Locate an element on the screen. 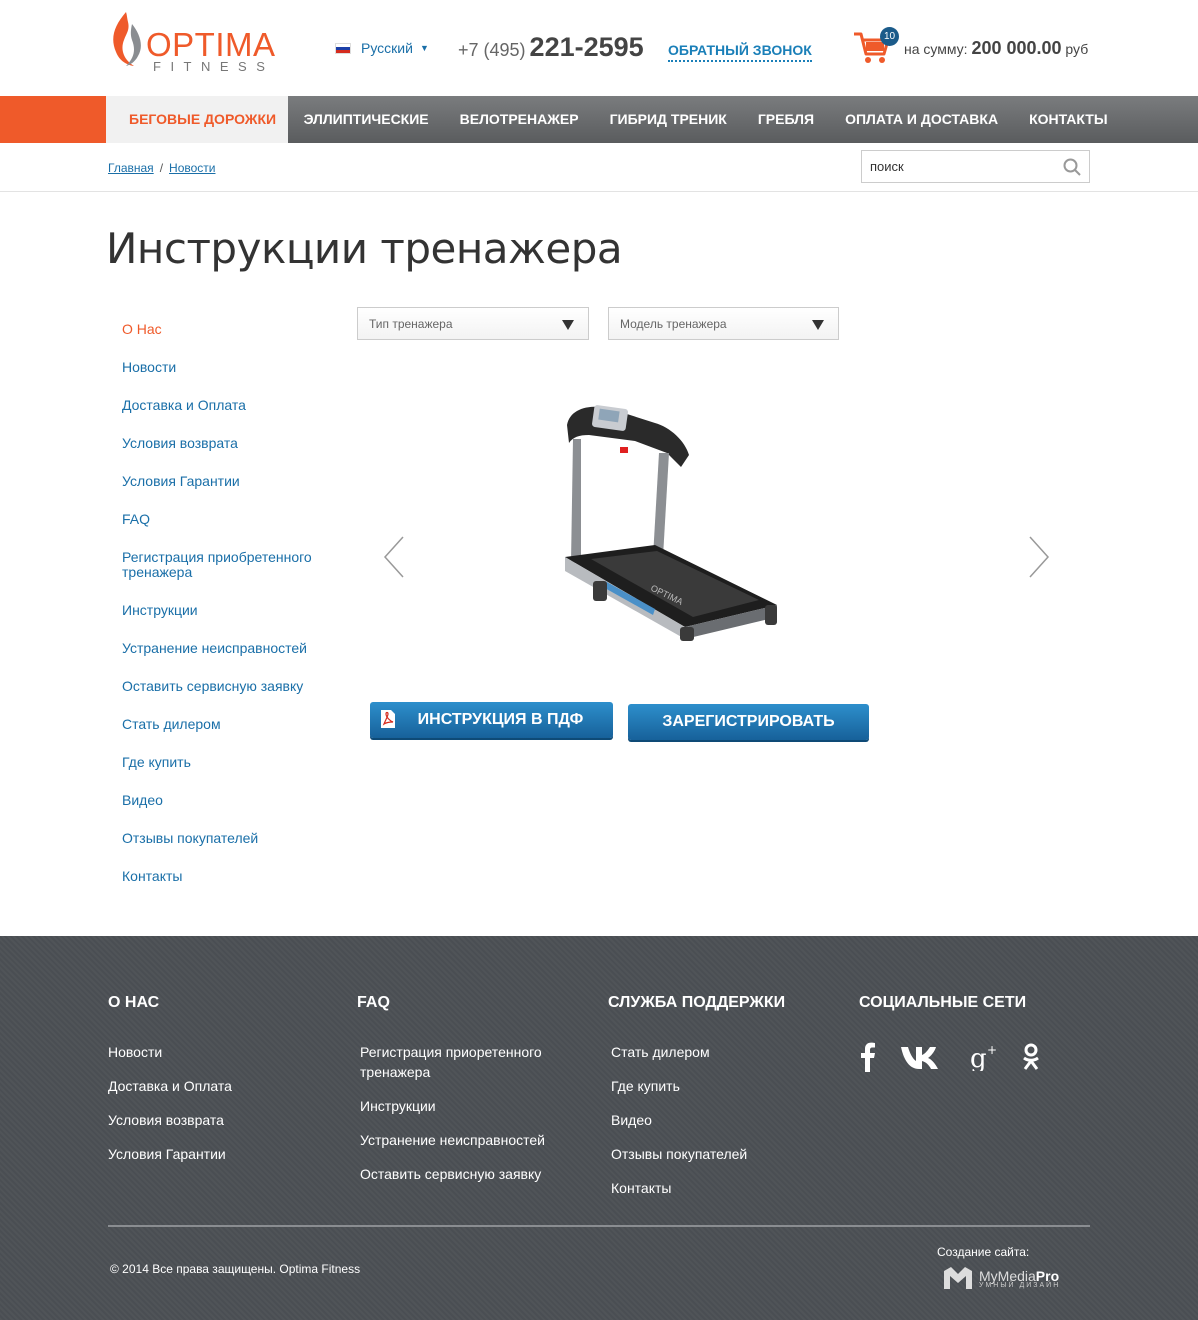 The height and width of the screenshot is (1320, 1198). footer-col-social: СОЦИАЛЬНЫЕ СЕТИ is located at coordinates (942, 1018).